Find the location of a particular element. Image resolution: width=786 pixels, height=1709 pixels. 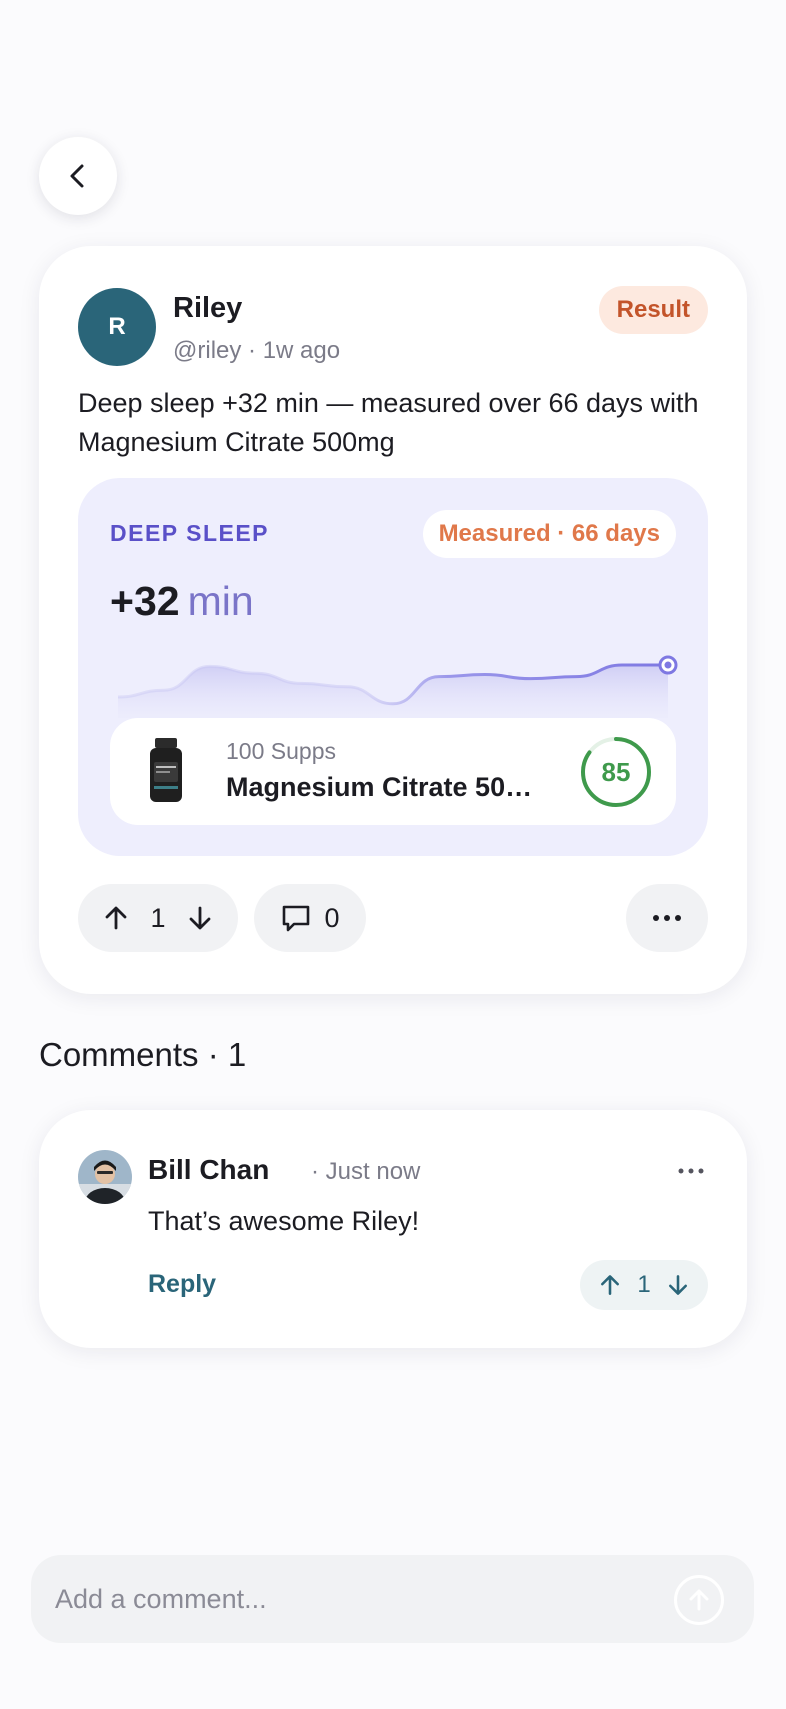

comment-input is located at coordinates (355, 1599).